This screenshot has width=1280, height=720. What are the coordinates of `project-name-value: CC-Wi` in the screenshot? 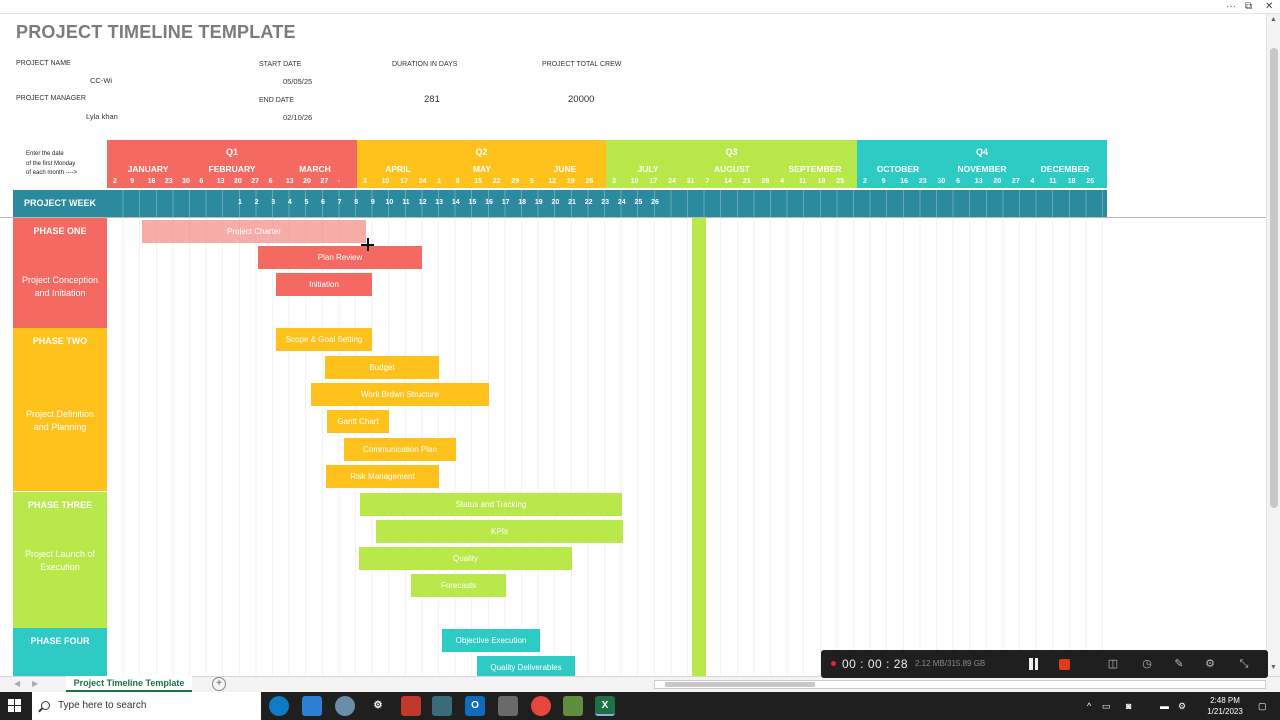 It's located at (101, 80).